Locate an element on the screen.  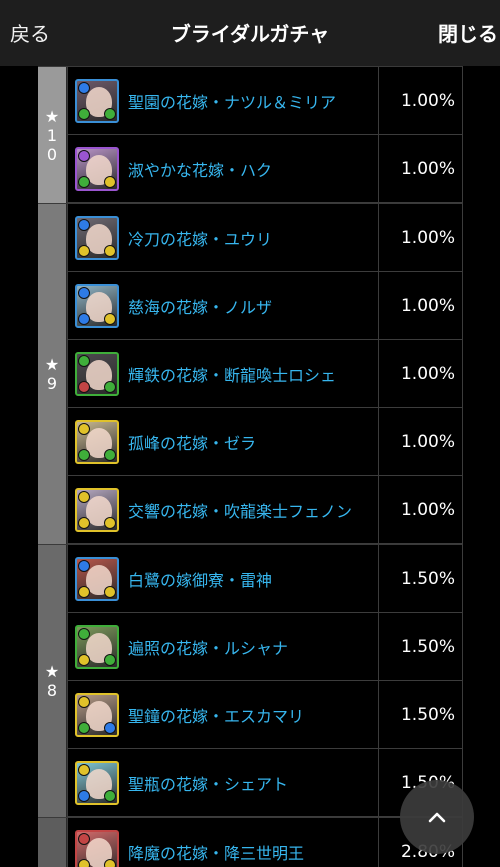
close-button: 閉じる is located at coordinates (468, 33).